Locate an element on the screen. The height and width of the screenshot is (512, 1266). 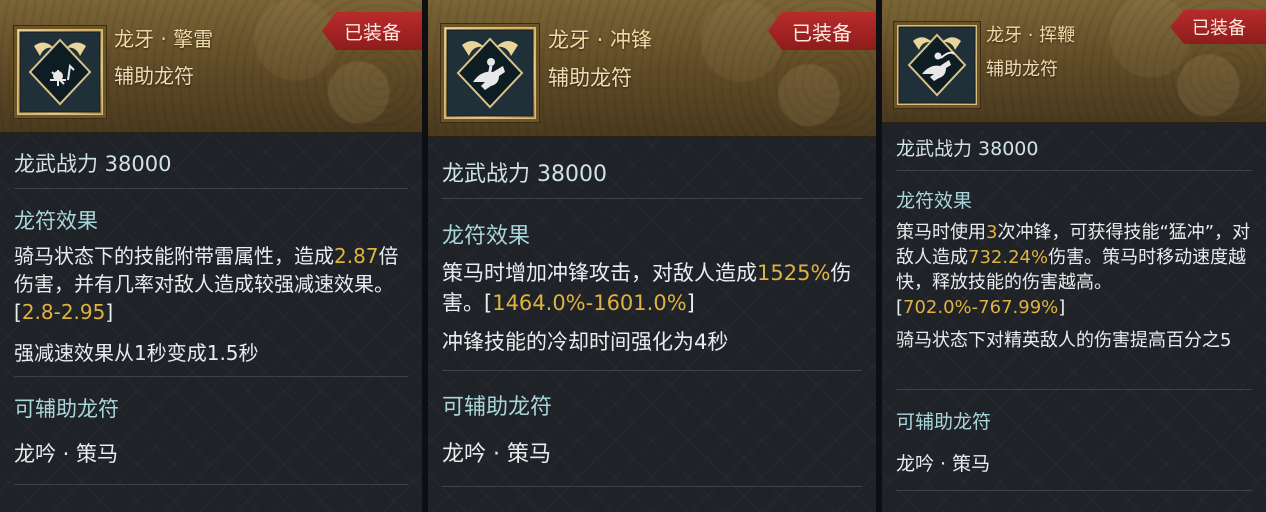
effect-text: 策马时增加冲锋攻击，对敌人造成 is located at coordinates (599, 273).